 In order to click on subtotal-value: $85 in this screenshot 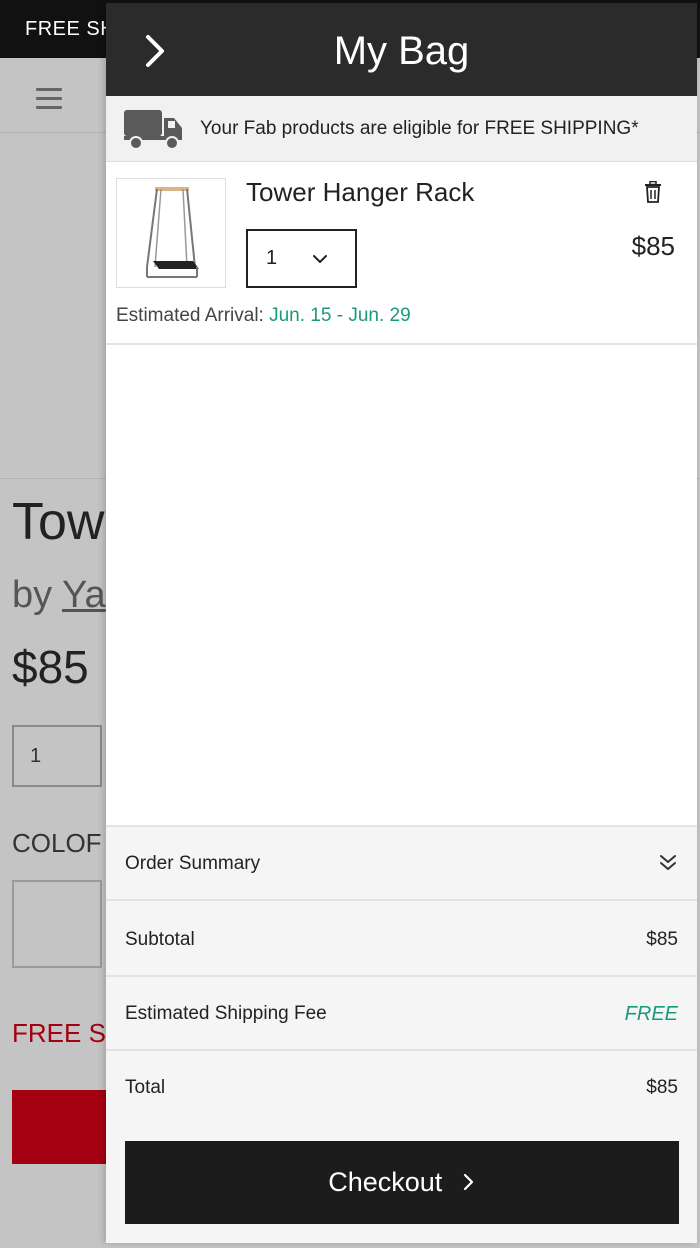, I will do `click(662, 939)`.